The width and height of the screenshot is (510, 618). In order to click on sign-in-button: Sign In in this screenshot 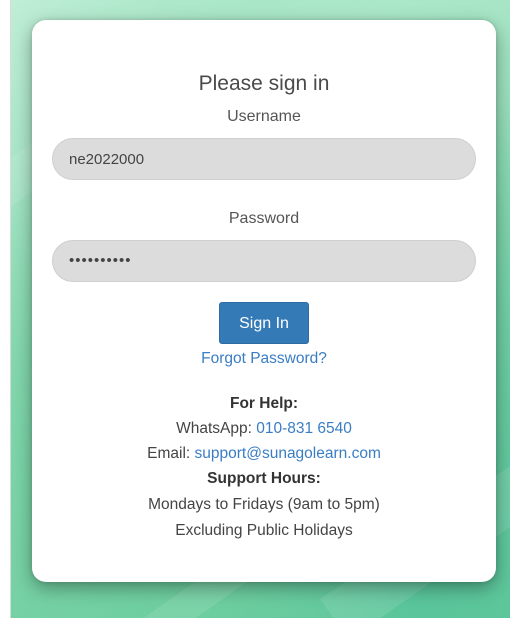, I will do `click(264, 323)`.